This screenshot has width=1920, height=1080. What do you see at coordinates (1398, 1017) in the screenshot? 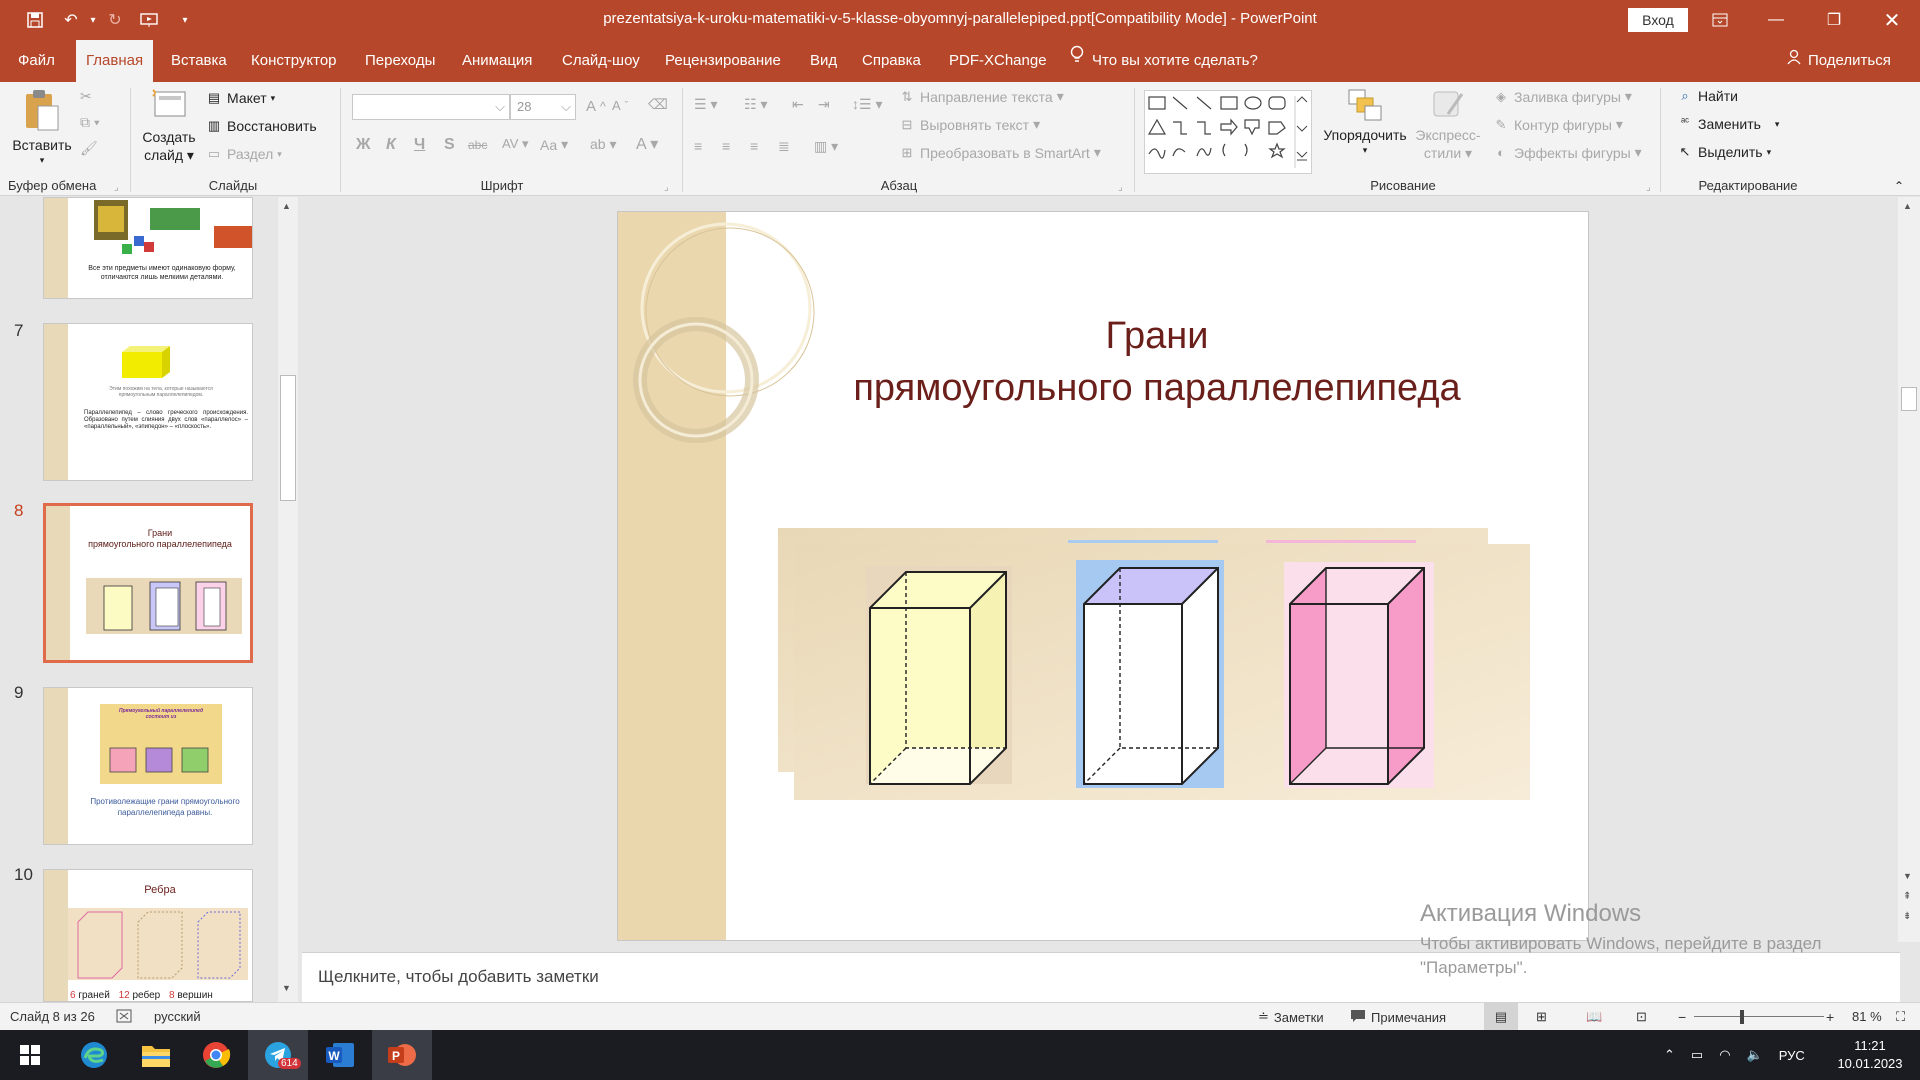
I see `comments-button: Примечания` at bounding box center [1398, 1017].